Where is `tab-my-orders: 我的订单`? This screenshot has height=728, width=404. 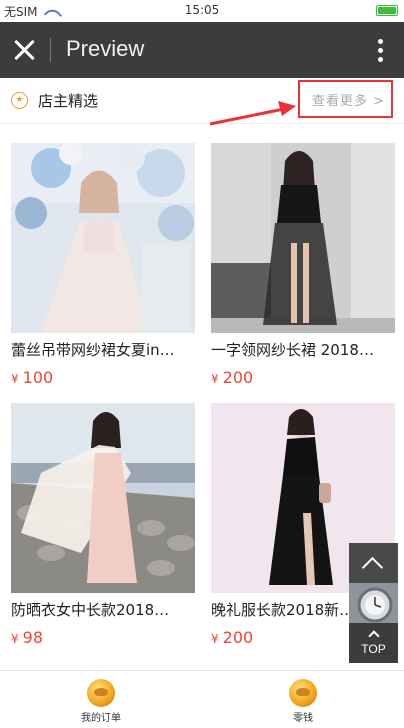 tab-my-orders: 我的订单 is located at coordinates (101, 701).